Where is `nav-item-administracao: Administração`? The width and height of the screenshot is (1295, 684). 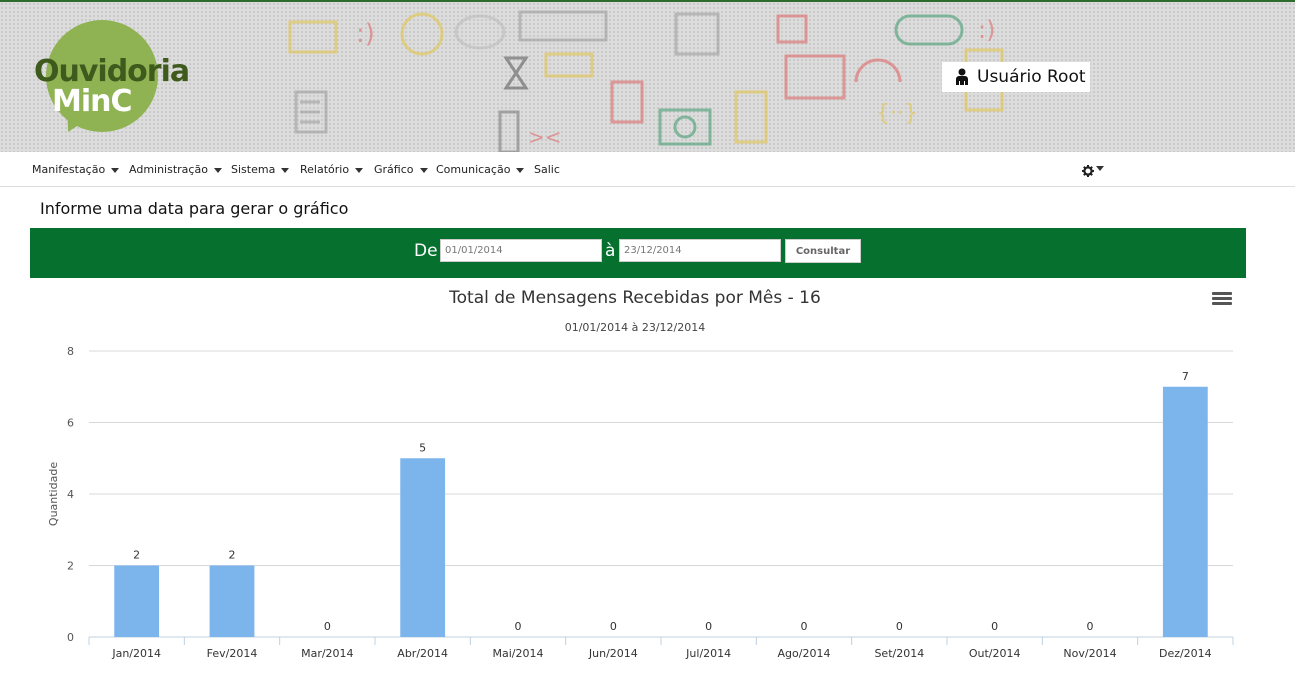 nav-item-administracao: Administração is located at coordinates (175, 169).